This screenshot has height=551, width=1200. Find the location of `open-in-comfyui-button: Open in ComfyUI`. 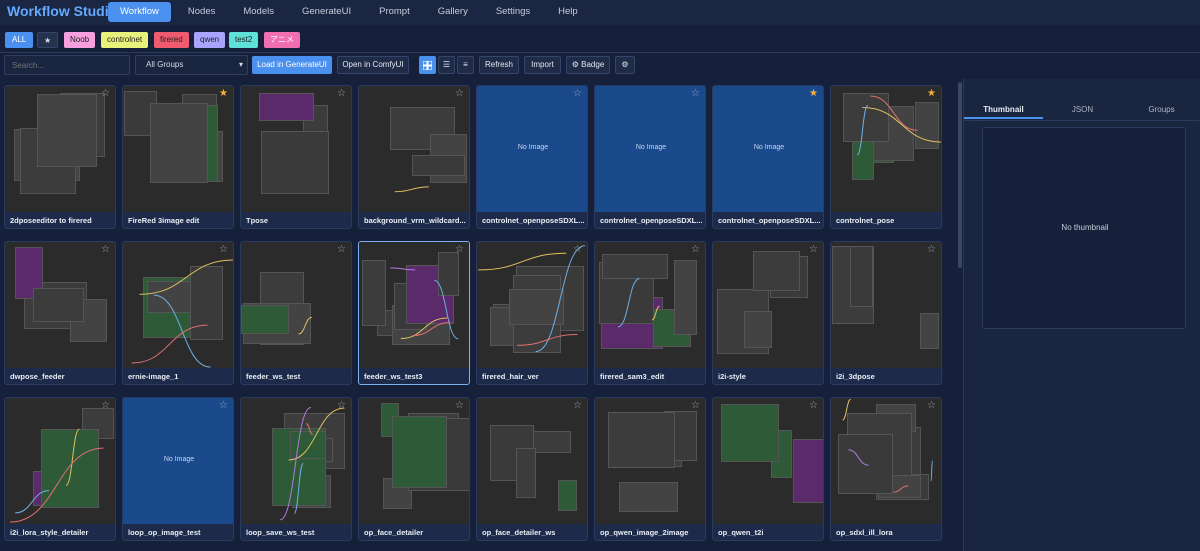

open-in-comfyui-button: Open in ComfyUI is located at coordinates (373, 65).